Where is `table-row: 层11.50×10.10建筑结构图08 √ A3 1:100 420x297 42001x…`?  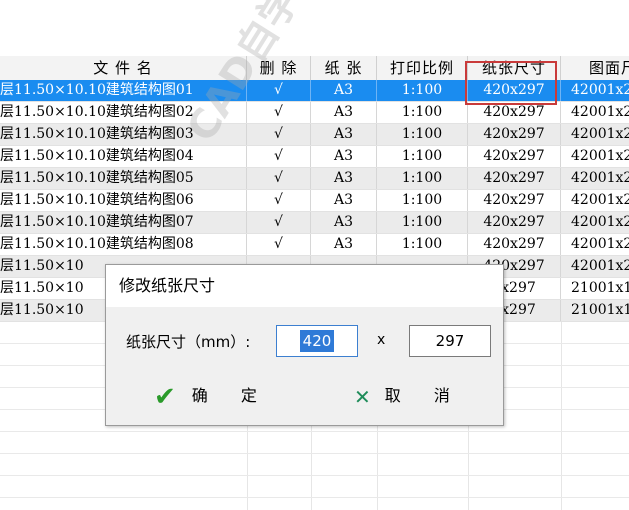 table-row: 层11.50×10.10建筑结构图08 √ A3 1:100 420x297 42001x… is located at coordinates (314, 245).